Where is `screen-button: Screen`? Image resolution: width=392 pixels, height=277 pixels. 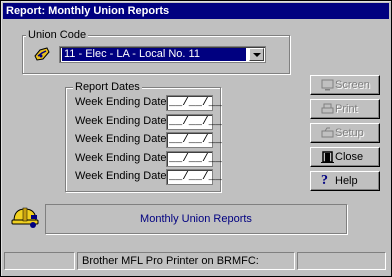 screen-button: Screen is located at coordinates (345, 85).